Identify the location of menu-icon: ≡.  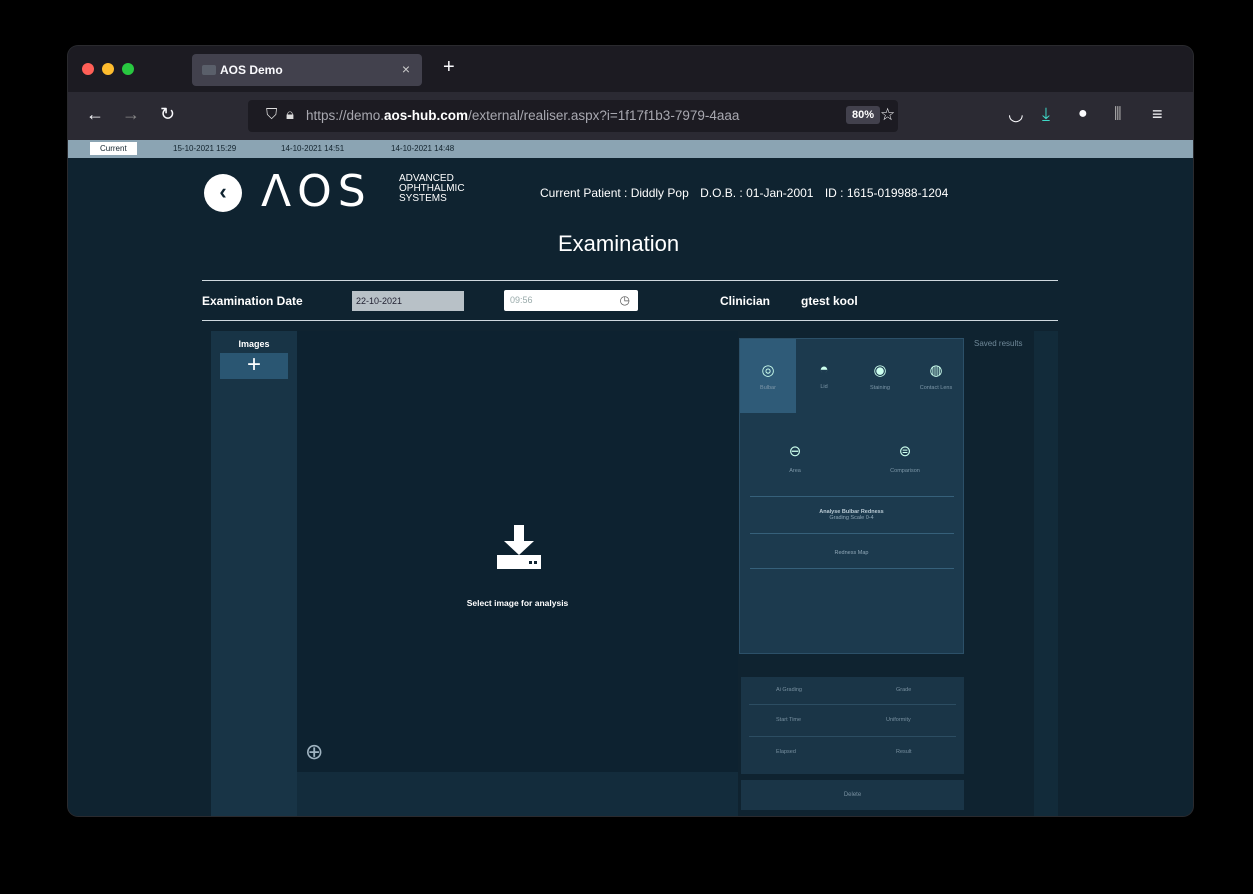
(1157, 114).